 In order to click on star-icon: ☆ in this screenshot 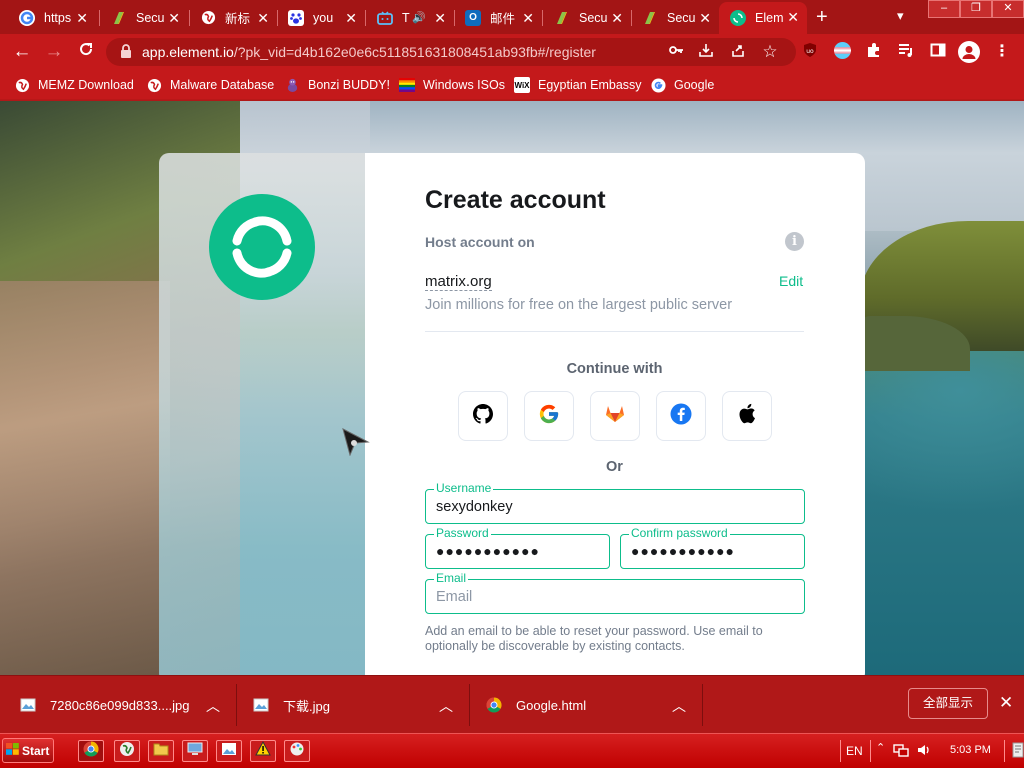, I will do `click(770, 52)`.